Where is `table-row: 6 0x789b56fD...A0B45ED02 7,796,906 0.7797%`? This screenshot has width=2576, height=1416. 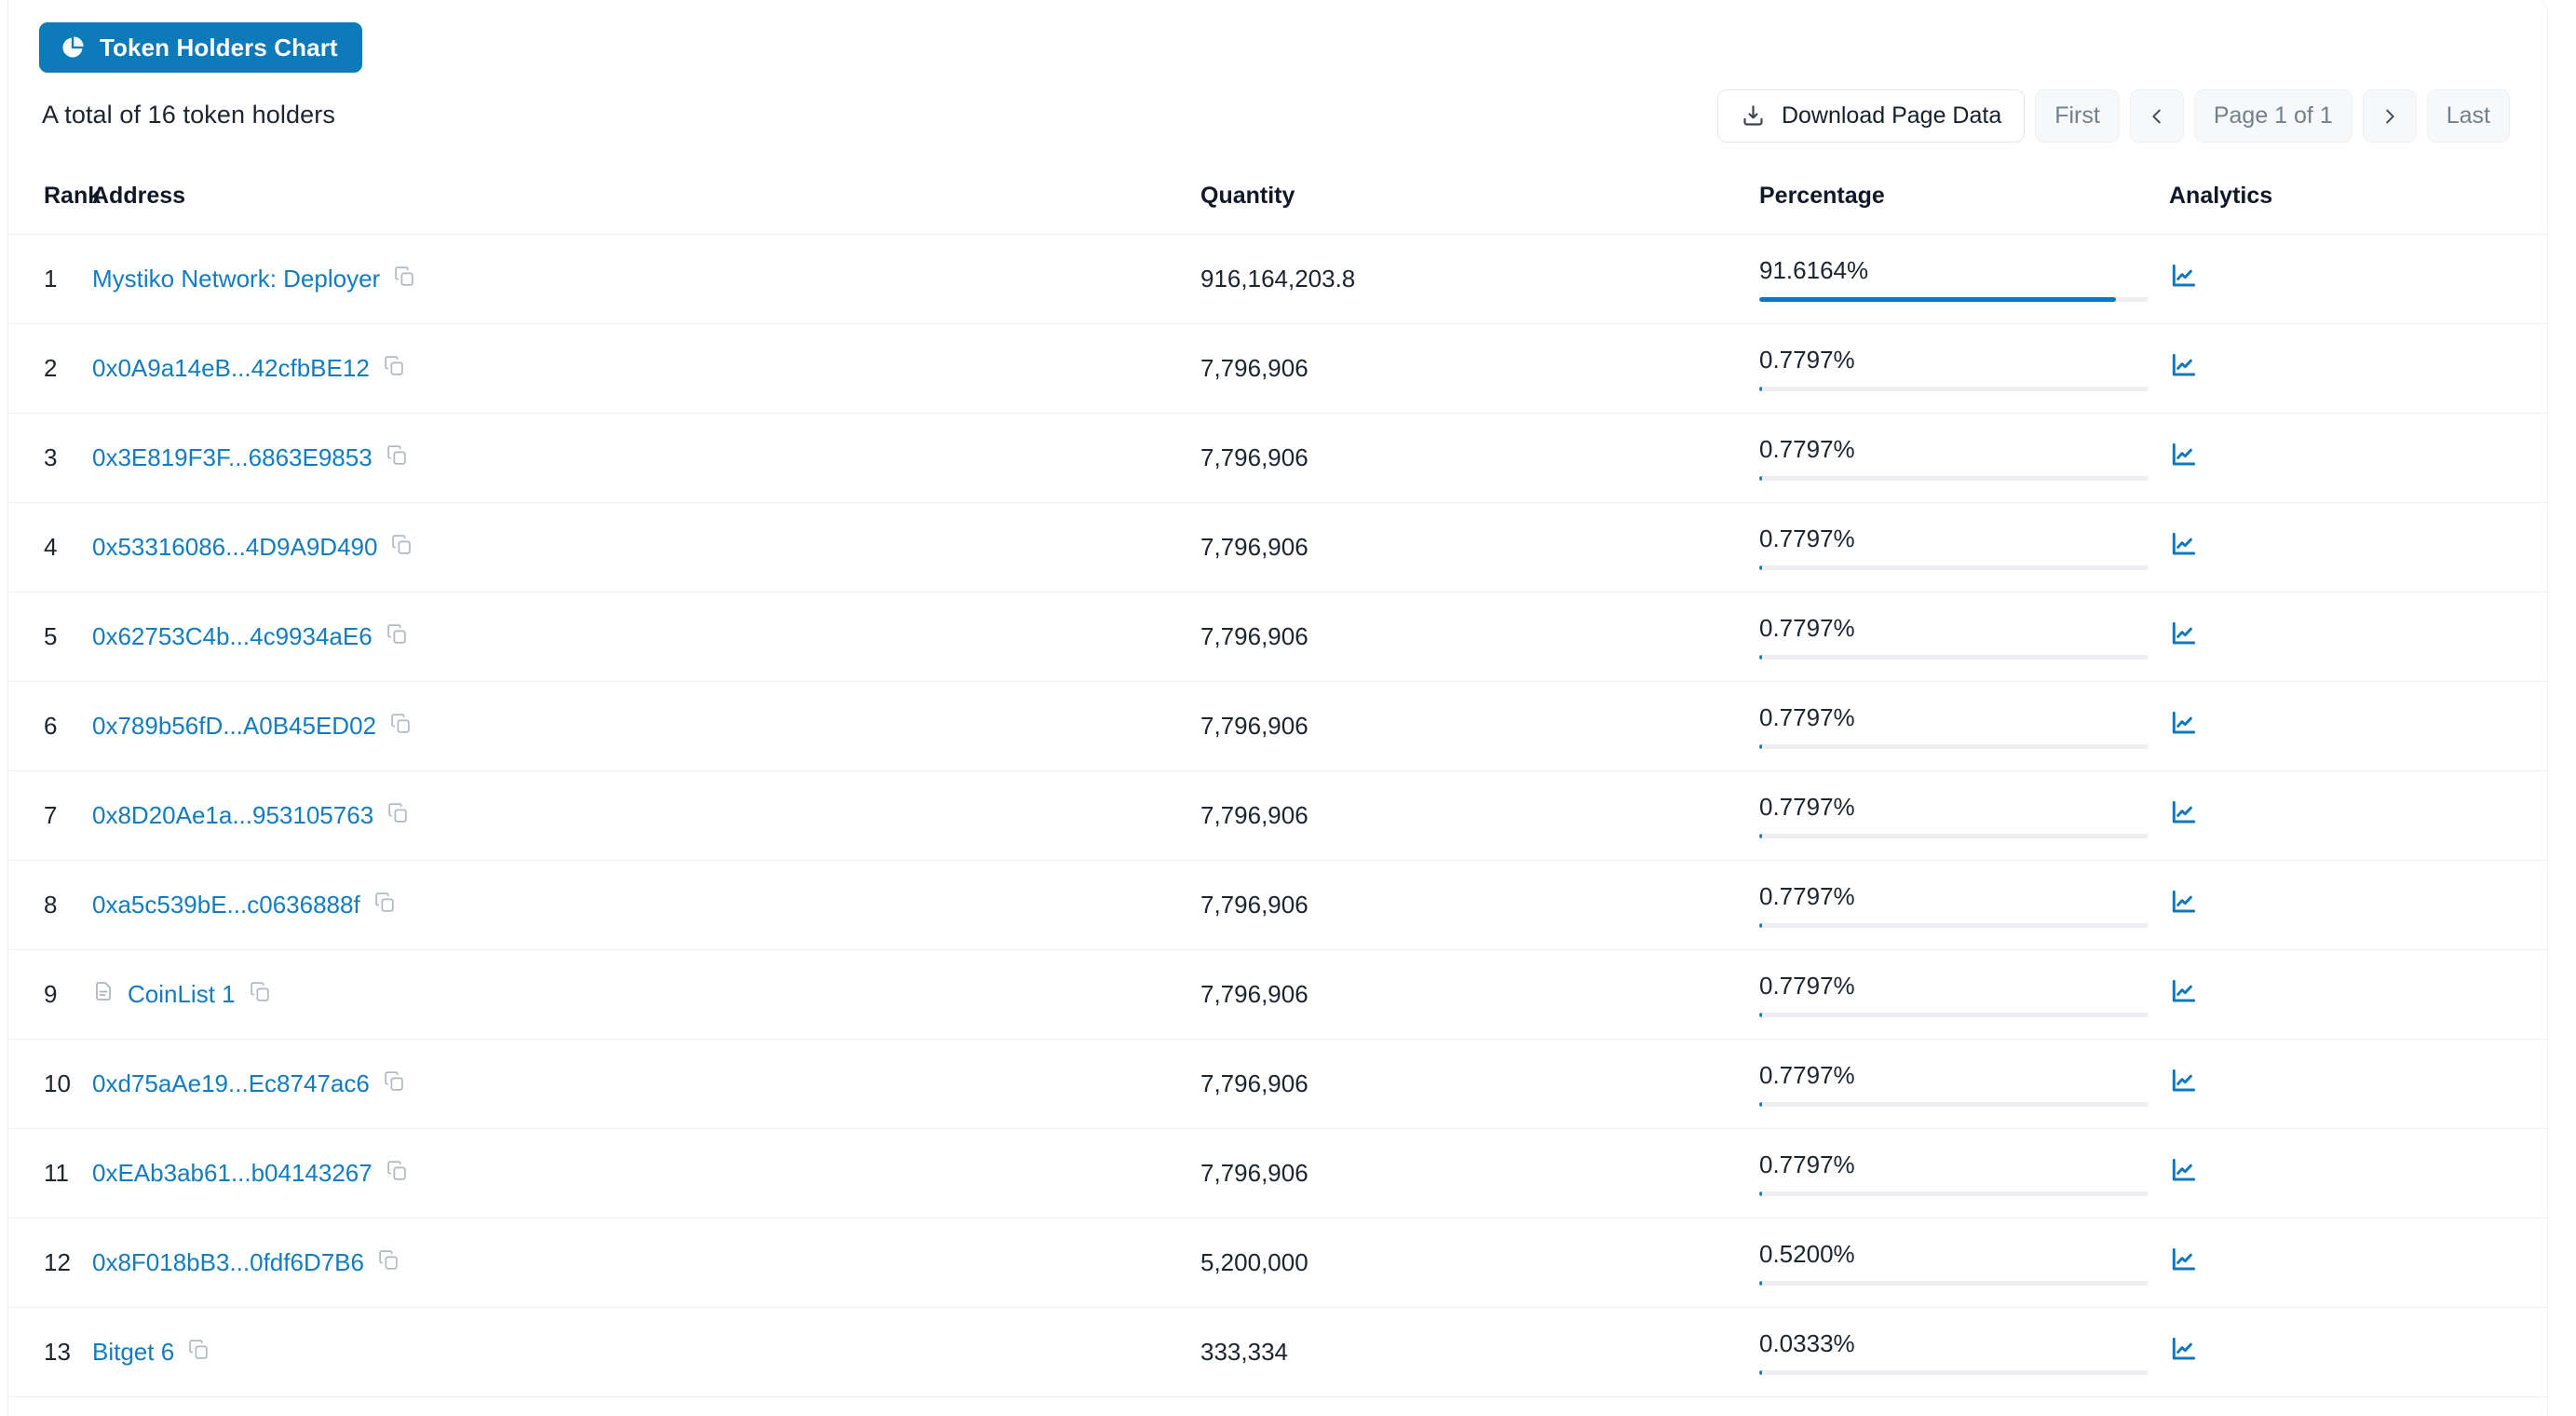 table-row: 6 0x789b56fD...A0B45ED02 7,796,906 0.7797% is located at coordinates (1277, 726).